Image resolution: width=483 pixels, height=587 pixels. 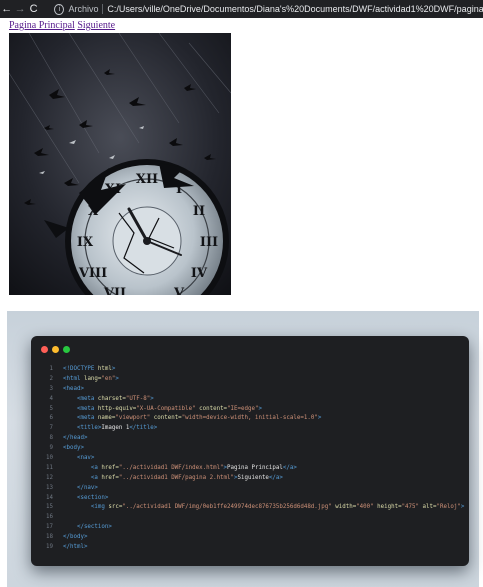 I want to click on line-number: 5, so click(x=51, y=408).